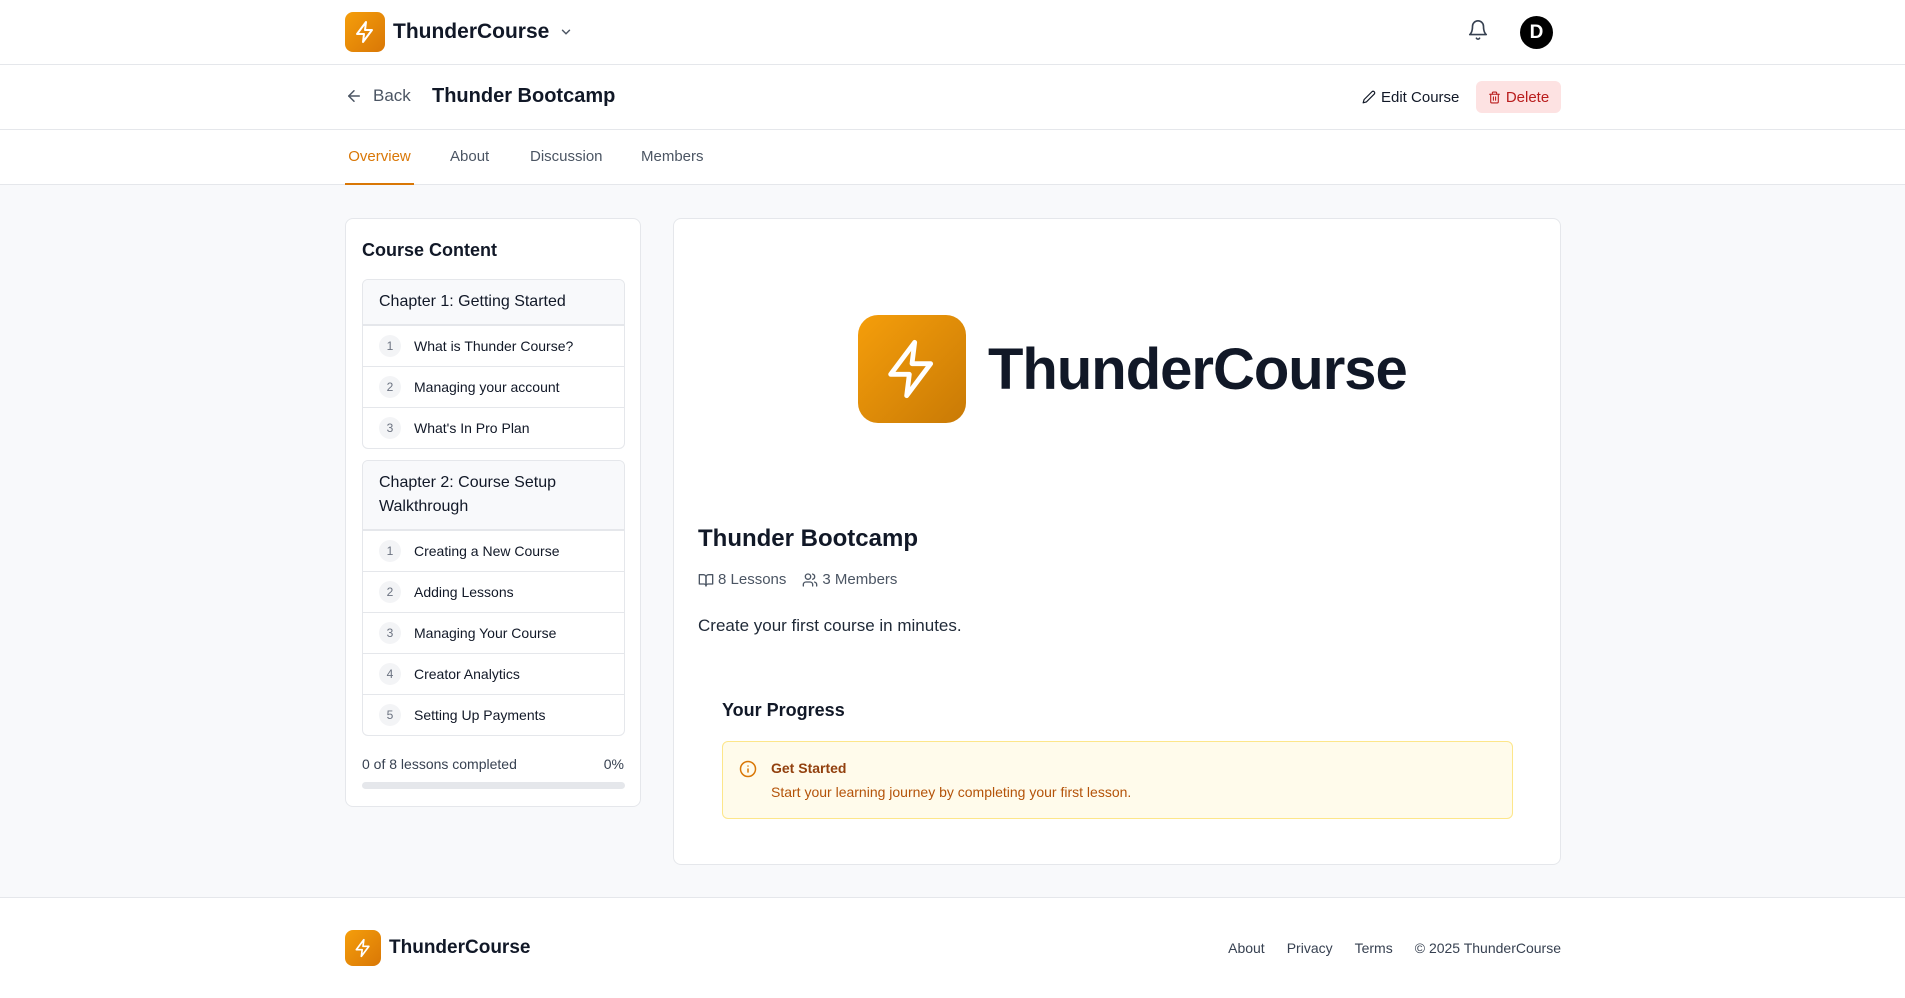  Describe the element at coordinates (1310, 948) in the screenshot. I see `footer-link-privacy: Privacy` at that location.